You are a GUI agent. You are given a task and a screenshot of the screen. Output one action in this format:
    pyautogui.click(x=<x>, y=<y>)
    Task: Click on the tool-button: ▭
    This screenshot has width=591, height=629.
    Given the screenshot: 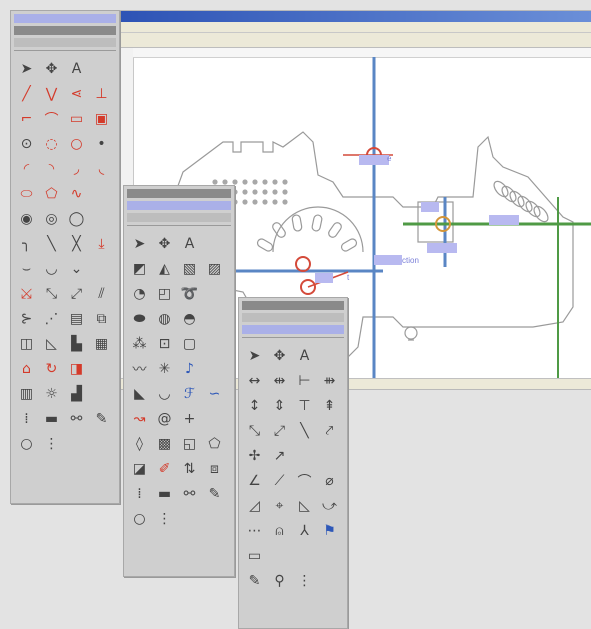 What is the action you would take?
    pyautogui.click(x=76, y=118)
    